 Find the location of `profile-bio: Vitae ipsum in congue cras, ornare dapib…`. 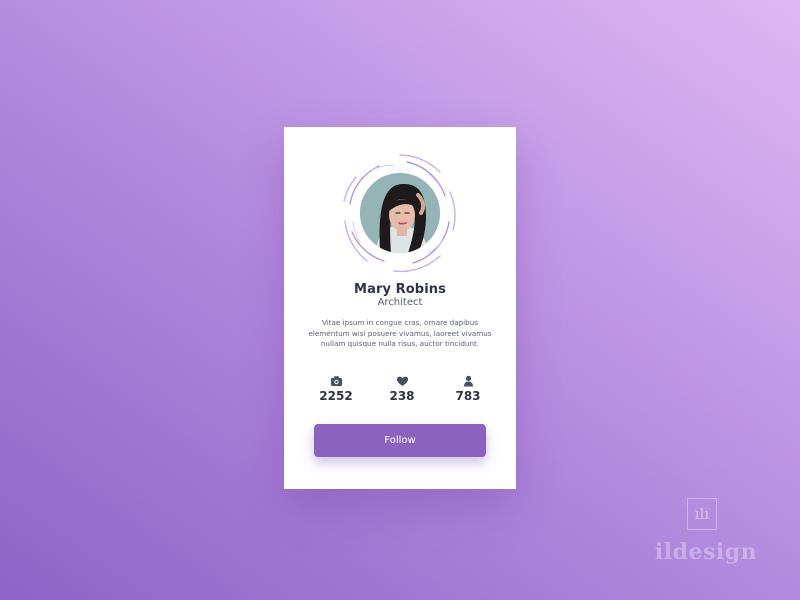

profile-bio: Vitae ipsum in congue cras, ornare dapib… is located at coordinates (400, 333).